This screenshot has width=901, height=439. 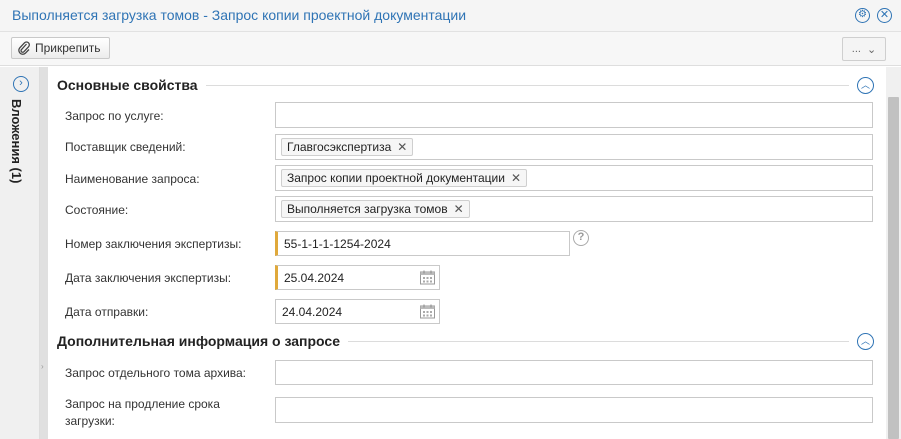 I want to click on extend-load-label-line2: загрузки:, so click(x=90, y=421).